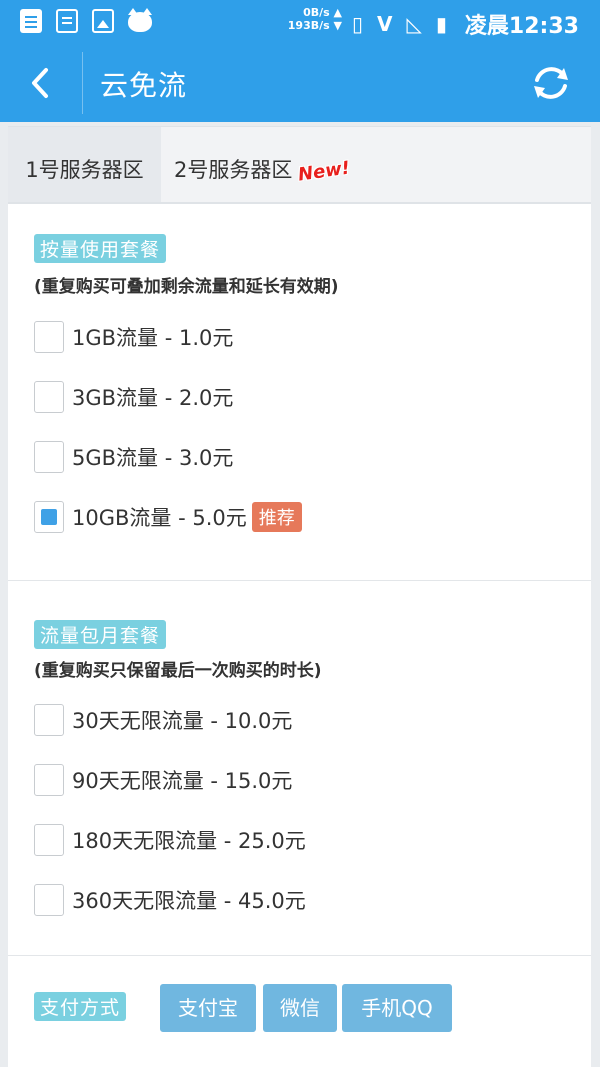 The height and width of the screenshot is (1067, 600). I want to click on monthly-plans-tag: 流量包月套餐, so click(100, 634).